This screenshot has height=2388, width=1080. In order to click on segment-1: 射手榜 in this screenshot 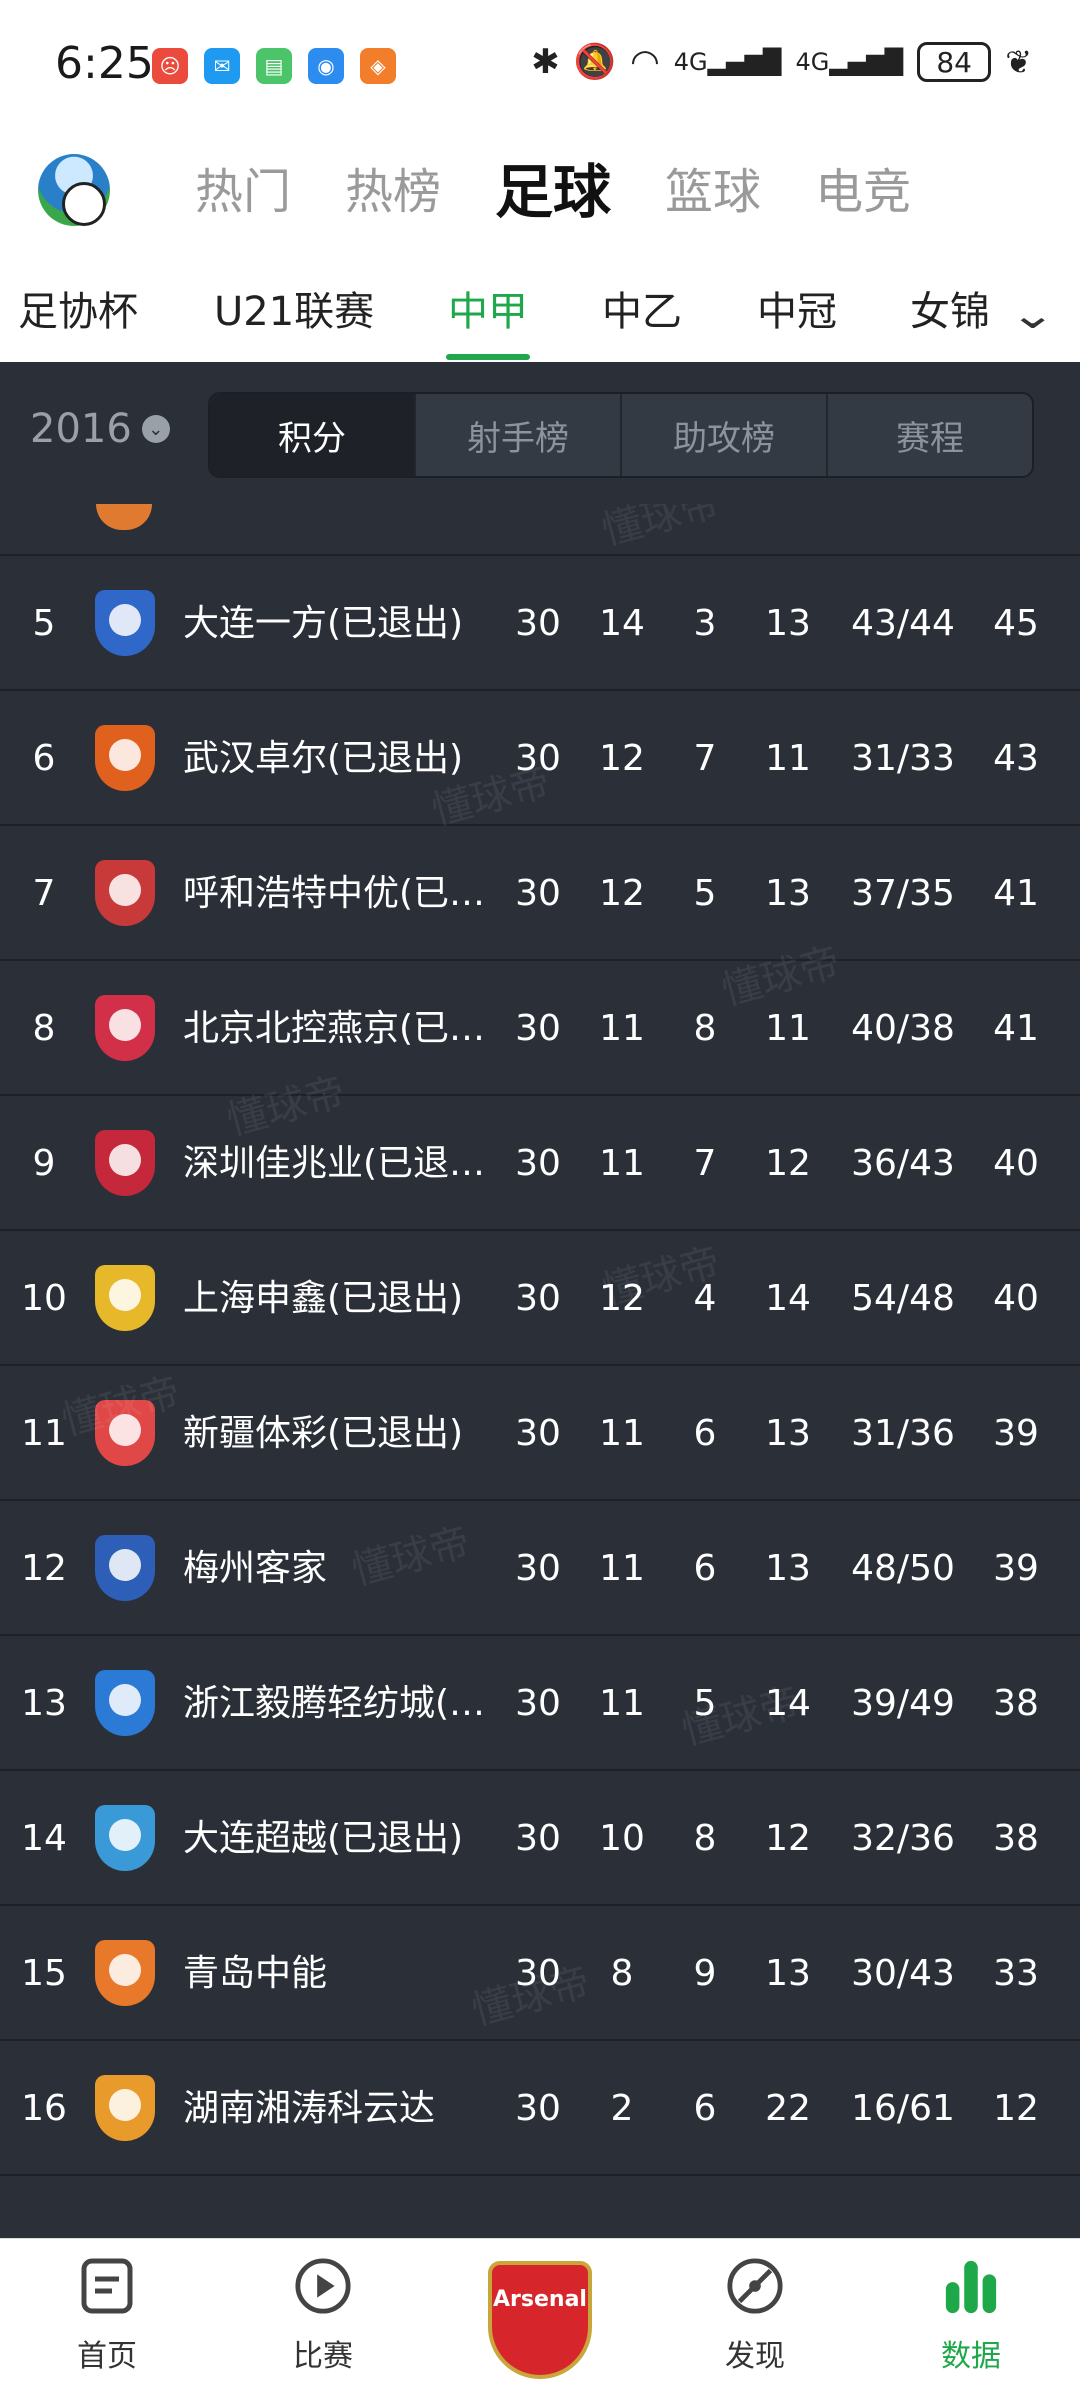, I will do `click(519, 435)`.